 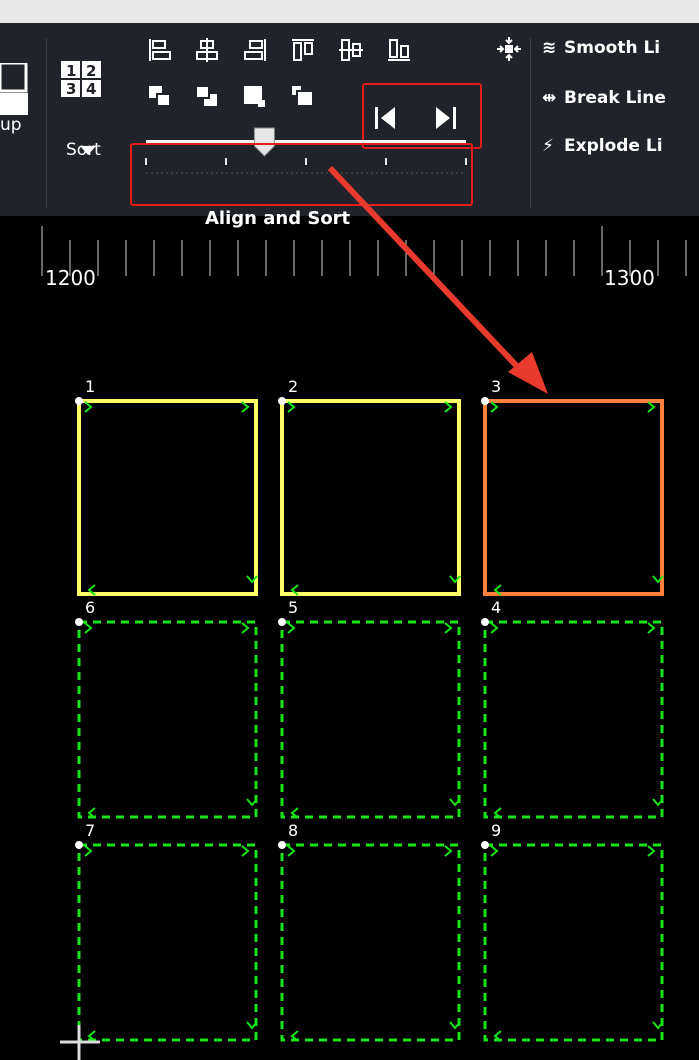 What do you see at coordinates (80, 1042) in the screenshot?
I see `crosshair-cursor` at bounding box center [80, 1042].